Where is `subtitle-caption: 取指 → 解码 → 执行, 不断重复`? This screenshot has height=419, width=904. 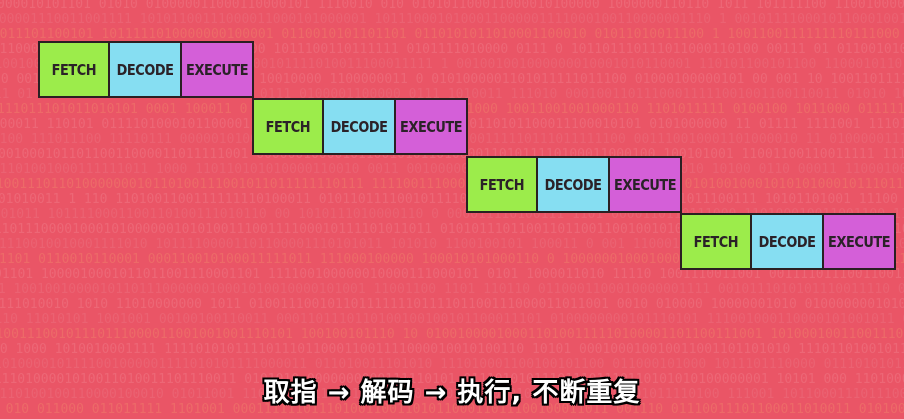
subtitle-caption: 取指 → 解码 → 执行, 不断重复 is located at coordinates (452, 393).